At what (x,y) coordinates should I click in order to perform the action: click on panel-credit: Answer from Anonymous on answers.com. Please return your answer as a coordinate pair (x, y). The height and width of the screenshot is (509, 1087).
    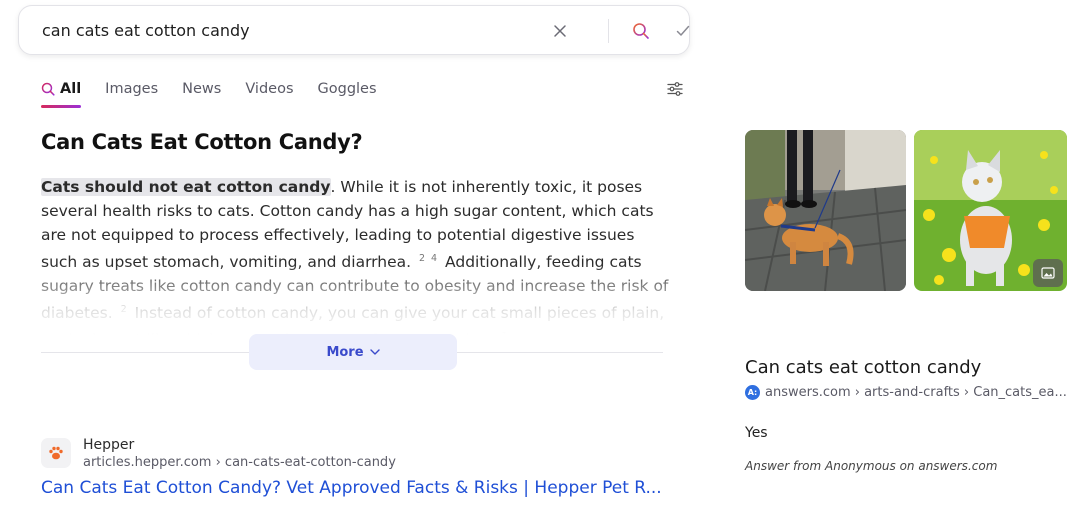
    Looking at the image, I should click on (871, 466).